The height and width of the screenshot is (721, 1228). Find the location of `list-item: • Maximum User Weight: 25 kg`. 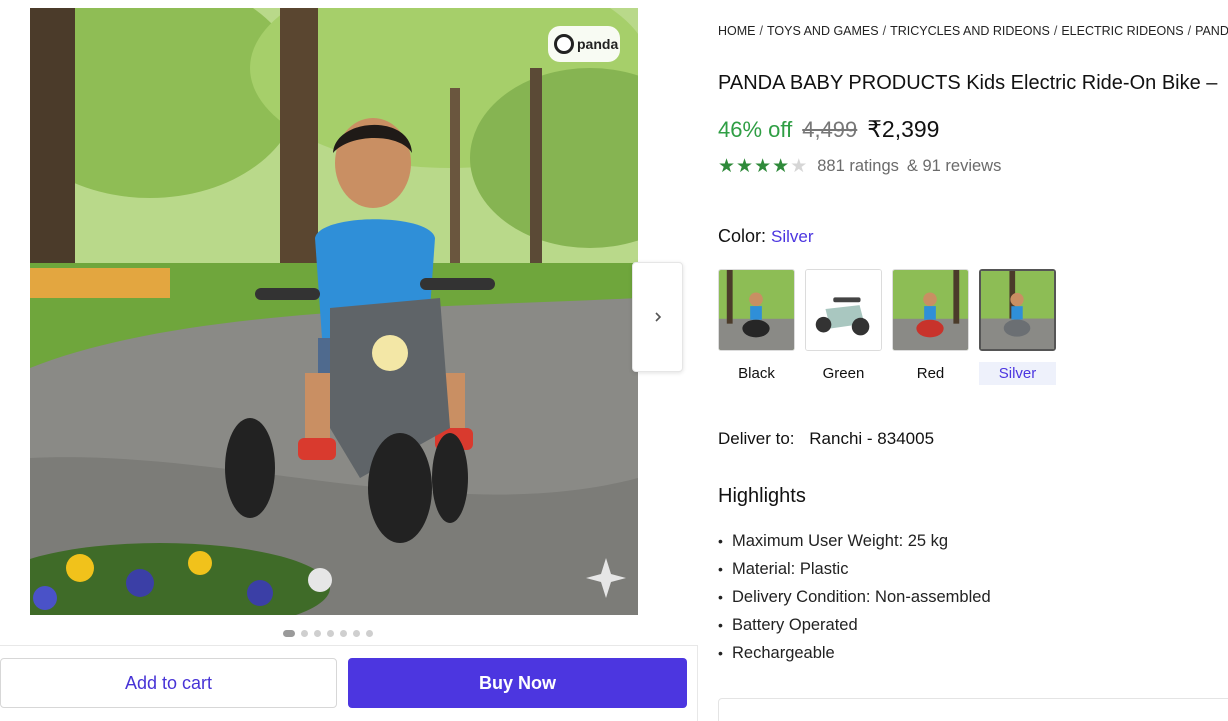

list-item: • Maximum User Weight: 25 kg is located at coordinates (854, 544).